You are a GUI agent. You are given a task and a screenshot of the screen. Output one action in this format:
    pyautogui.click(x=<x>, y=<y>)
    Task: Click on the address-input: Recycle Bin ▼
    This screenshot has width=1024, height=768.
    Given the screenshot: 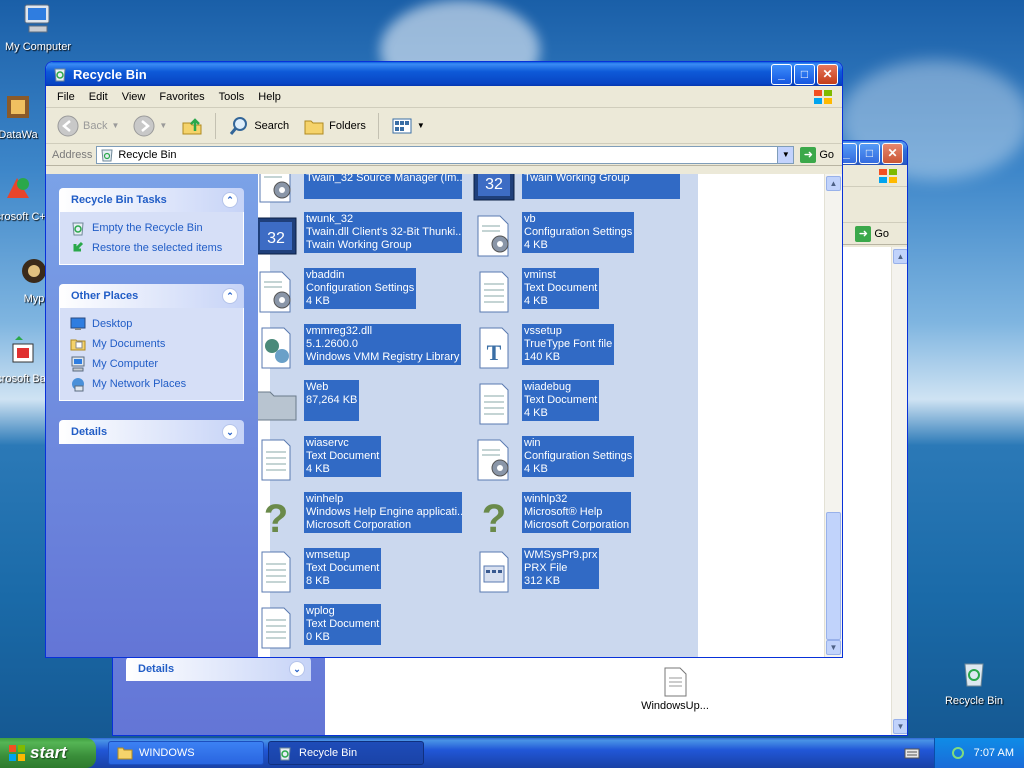 What is the action you would take?
    pyautogui.click(x=445, y=154)
    